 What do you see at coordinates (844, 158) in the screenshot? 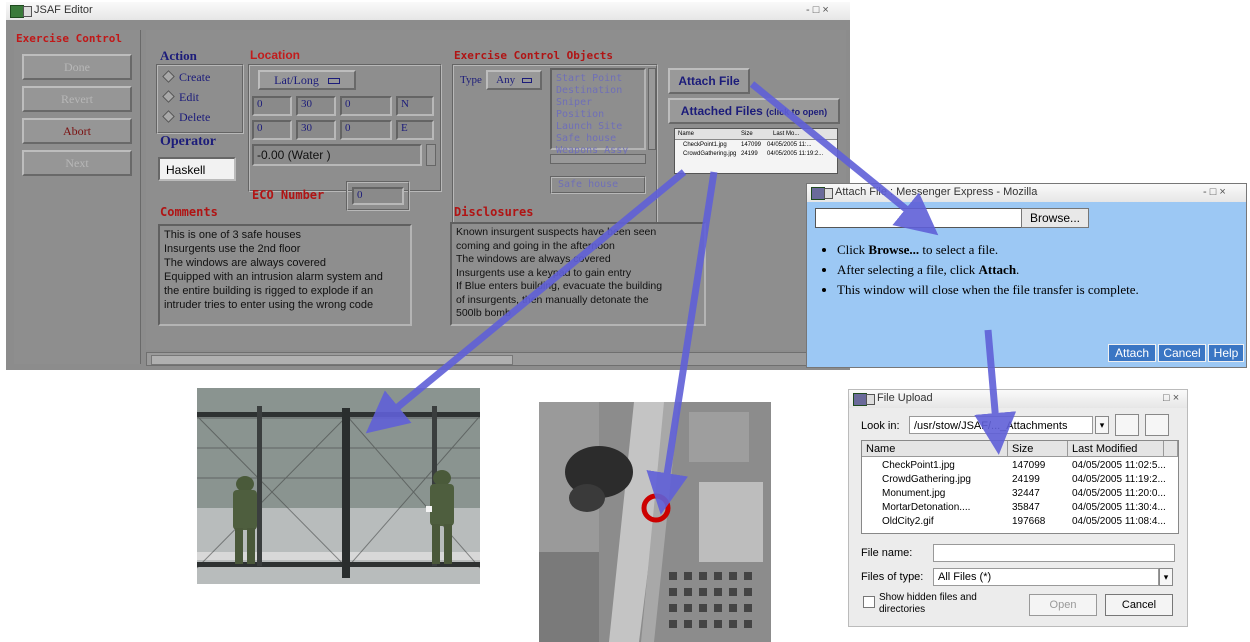
I see `arrow-attach-to-mozilla` at bounding box center [844, 158].